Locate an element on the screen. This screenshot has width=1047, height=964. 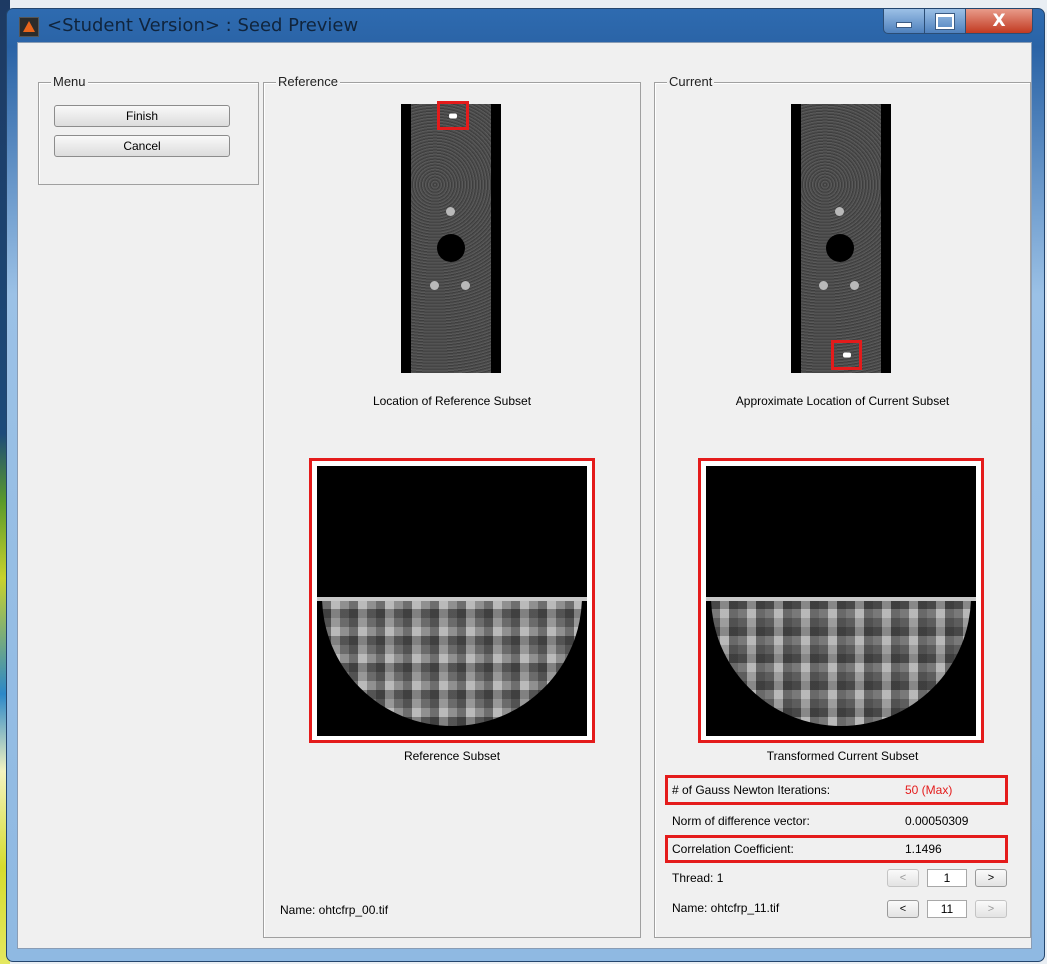
minimize-button is located at coordinates (904, 21).